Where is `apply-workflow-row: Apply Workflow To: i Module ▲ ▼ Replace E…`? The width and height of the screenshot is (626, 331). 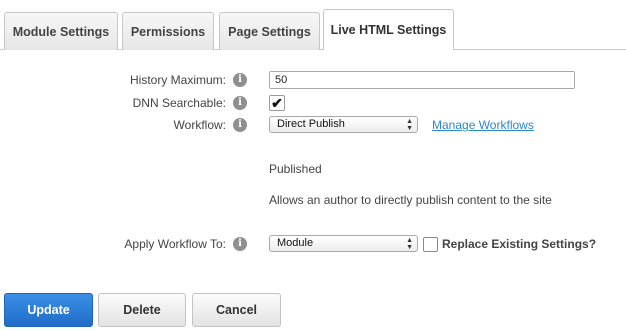 apply-workflow-row: Apply Workflow To: i Module ▲ ▼ Replace E… is located at coordinates (313, 244).